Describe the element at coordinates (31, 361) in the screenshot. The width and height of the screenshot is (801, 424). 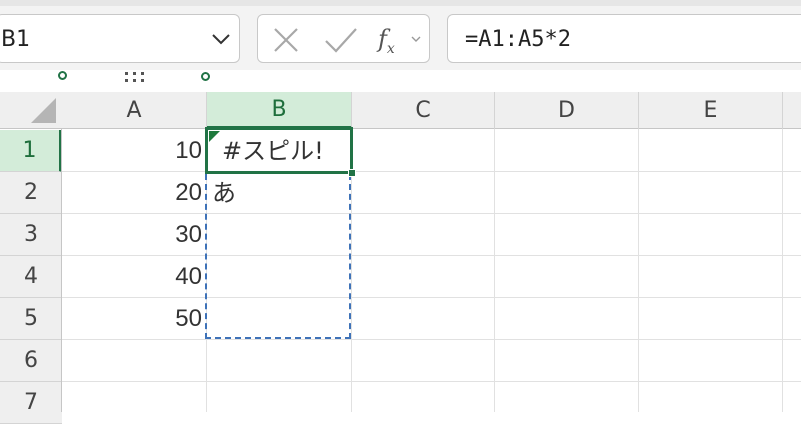
I see `row-header-6: 6` at that location.